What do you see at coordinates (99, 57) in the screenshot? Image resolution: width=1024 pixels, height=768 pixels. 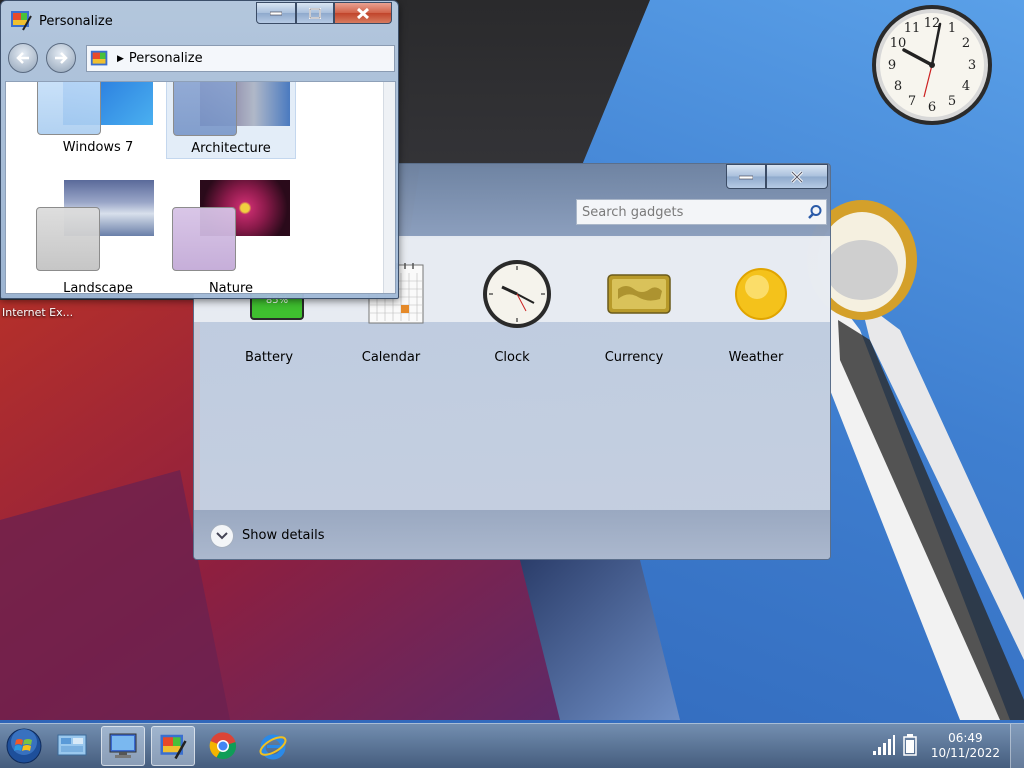 I see `personalize-location-icon` at bounding box center [99, 57].